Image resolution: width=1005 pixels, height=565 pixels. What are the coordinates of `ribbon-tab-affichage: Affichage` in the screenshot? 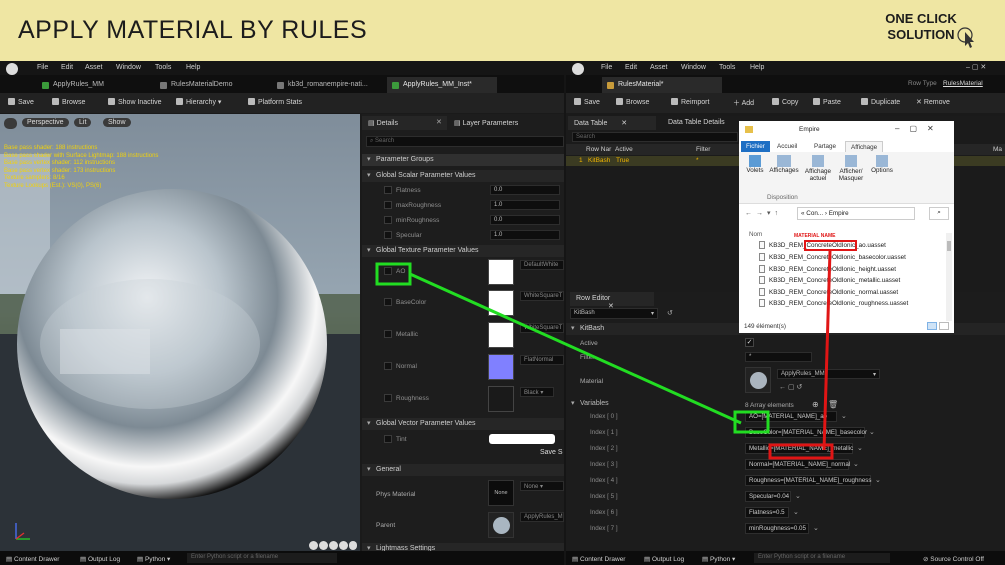 It's located at (864, 146).